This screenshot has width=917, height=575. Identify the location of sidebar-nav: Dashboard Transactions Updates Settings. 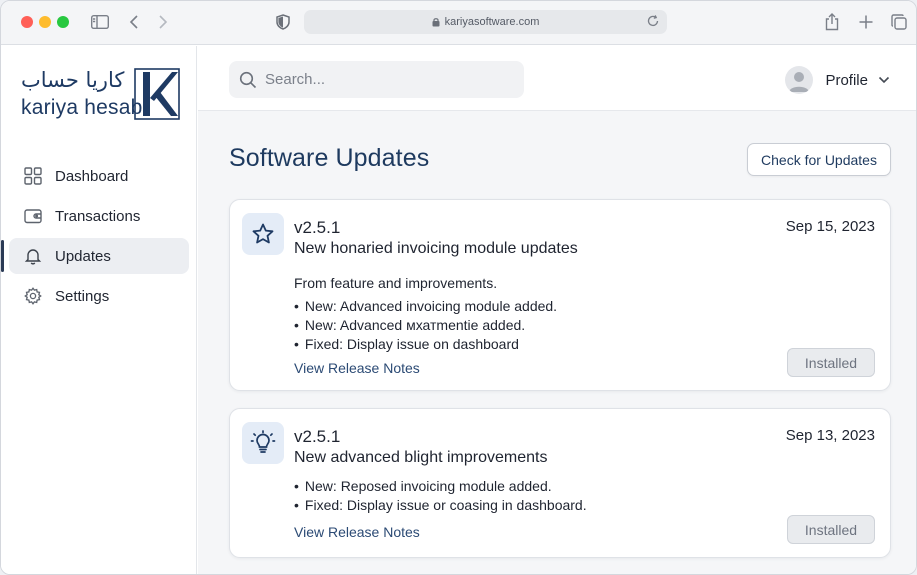
(99, 238).